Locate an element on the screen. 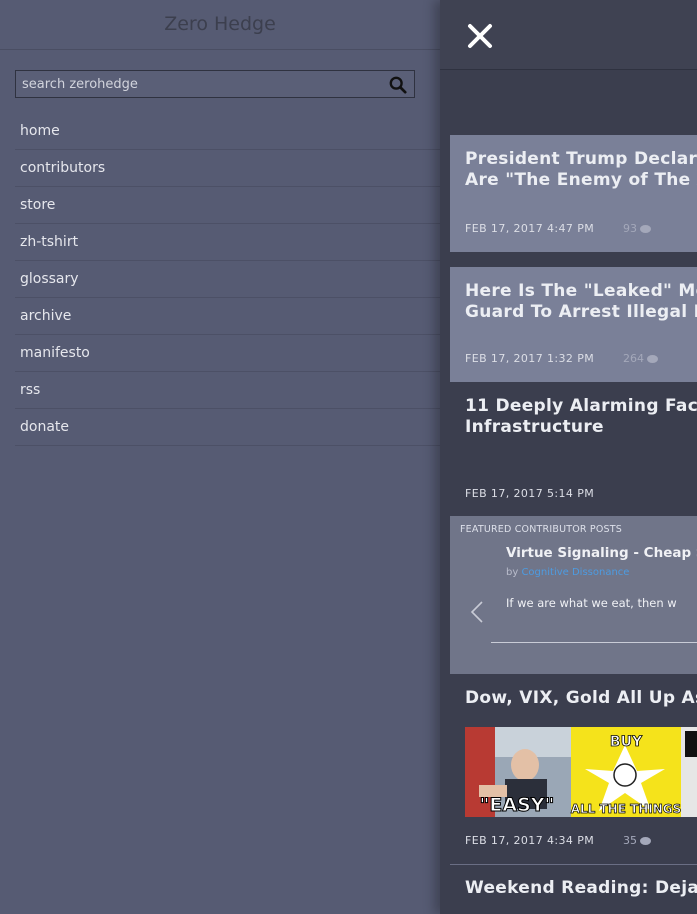 The image size is (697, 914). chevron-left-icon is located at coordinates (477, 612).